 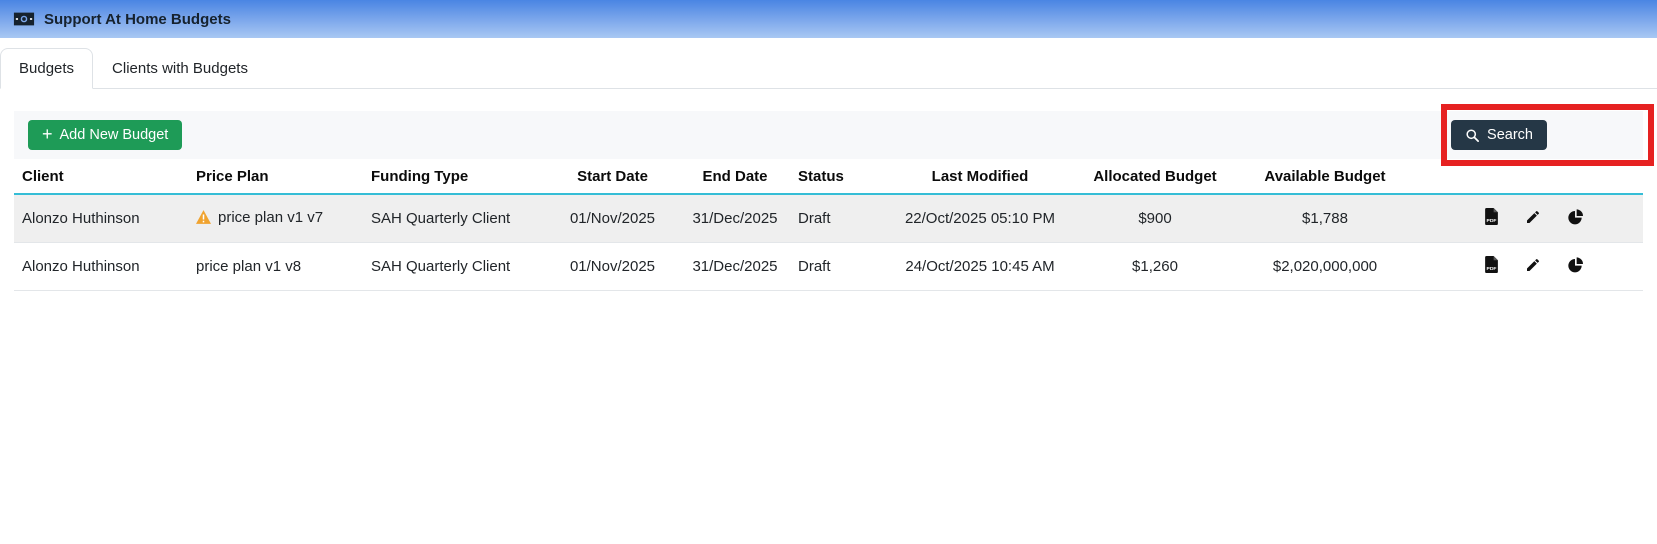 I want to click on plus-icon: +, so click(x=47, y=134).